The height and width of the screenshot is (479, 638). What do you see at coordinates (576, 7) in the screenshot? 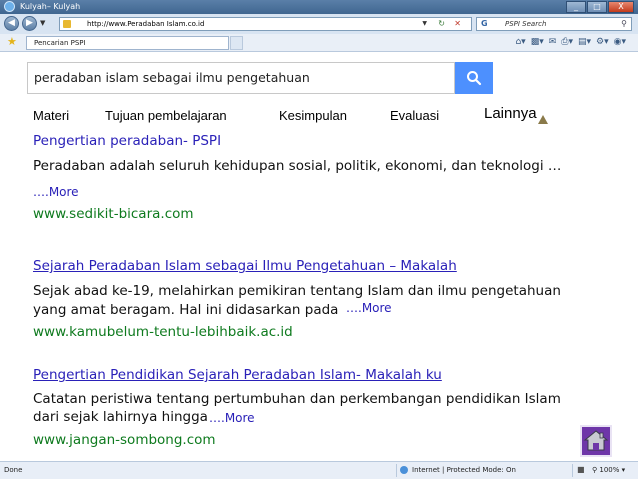
I see `minimize-button: _` at bounding box center [576, 7].